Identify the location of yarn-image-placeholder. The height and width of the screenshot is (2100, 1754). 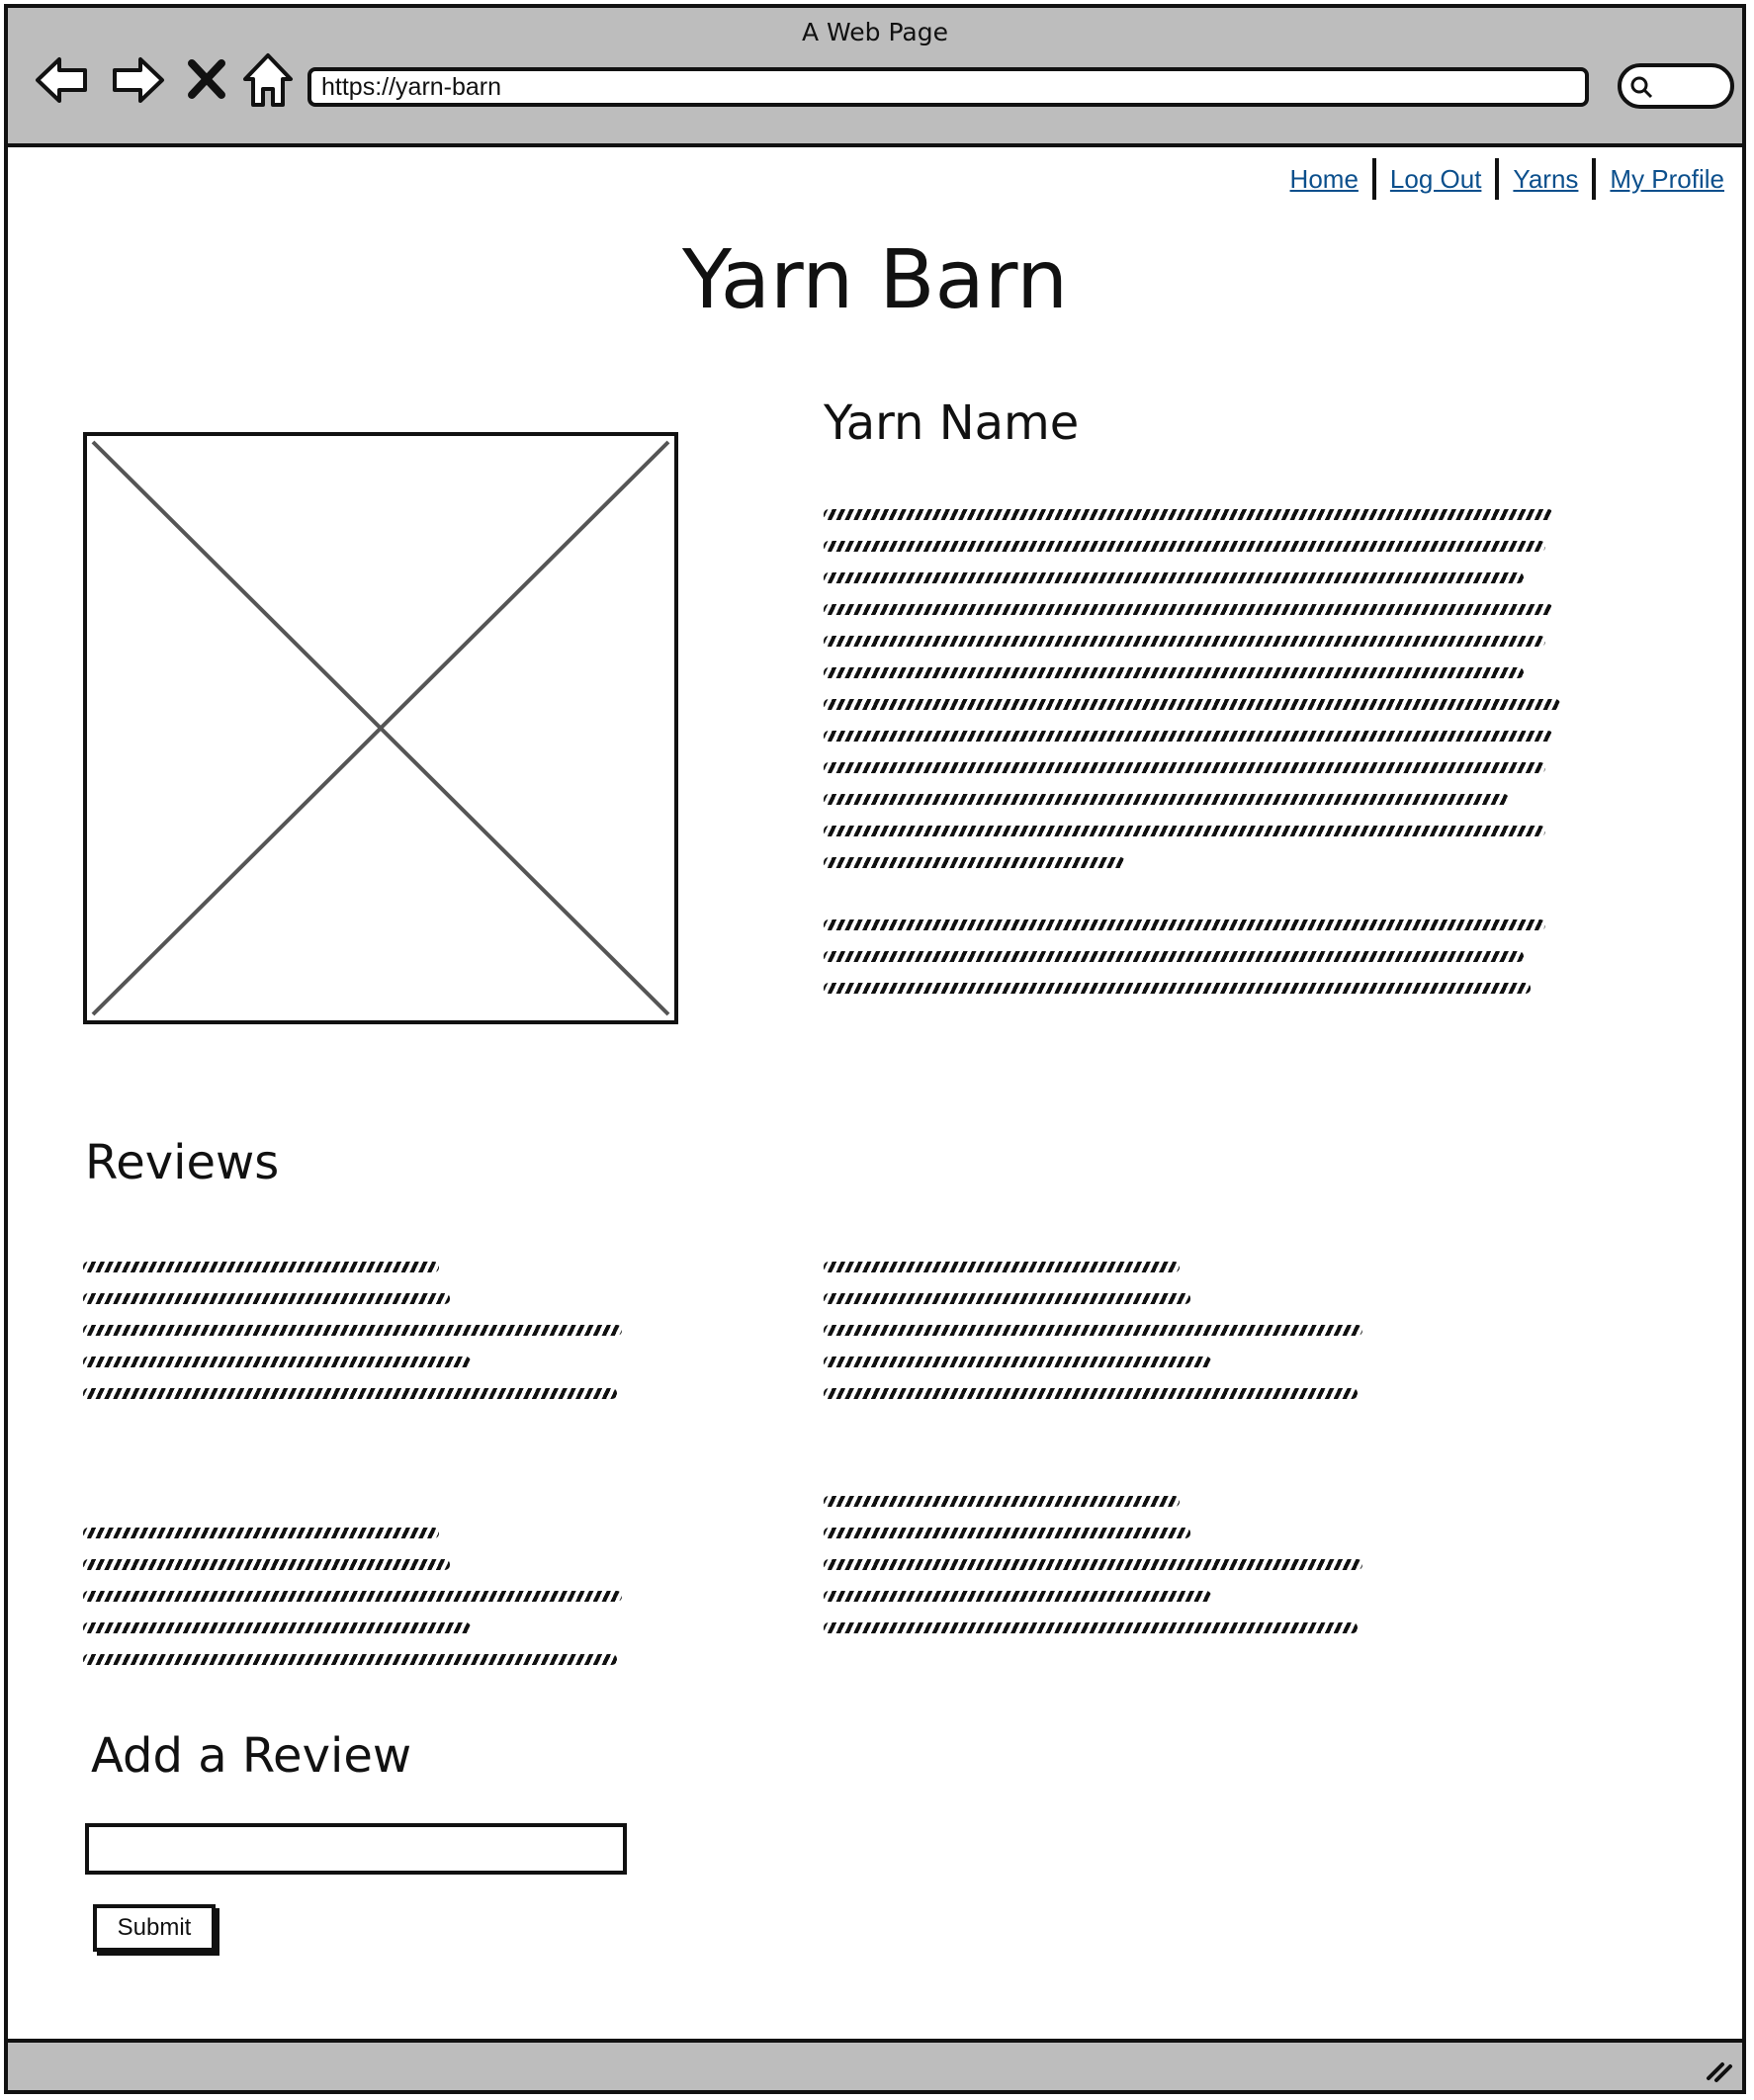
(380, 728).